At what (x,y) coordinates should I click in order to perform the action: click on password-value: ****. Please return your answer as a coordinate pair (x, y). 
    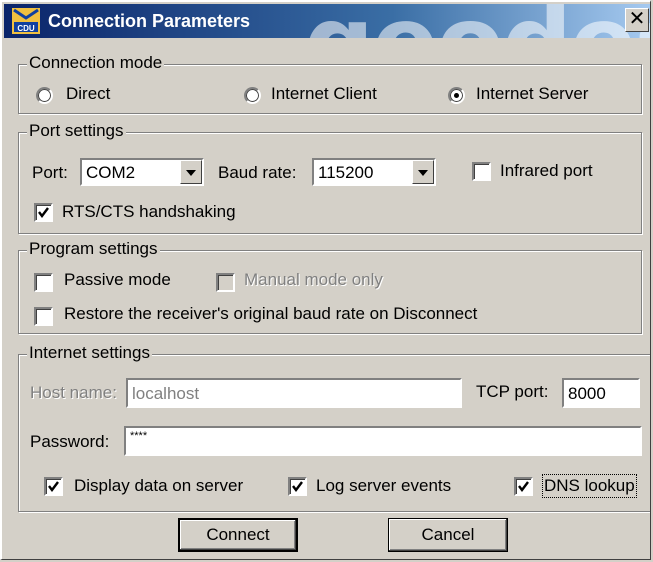
    Looking at the image, I should click on (139, 436).